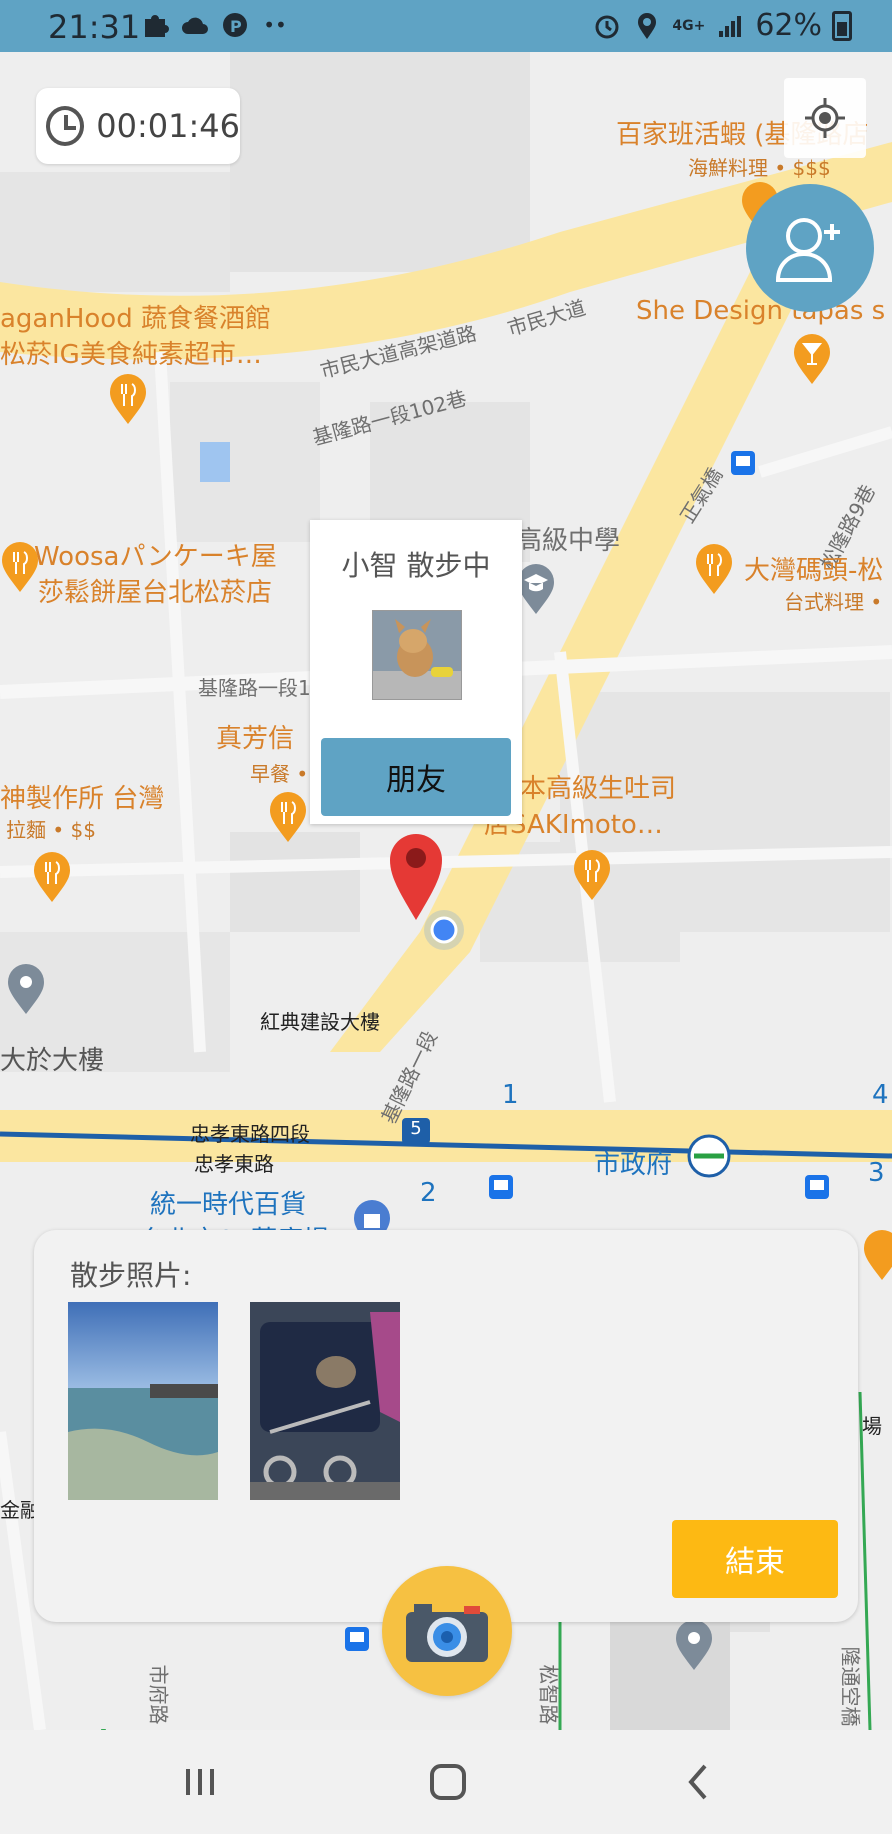 The height and width of the screenshot is (1834, 892). I want to click on alarm-icon, so click(607, 26).